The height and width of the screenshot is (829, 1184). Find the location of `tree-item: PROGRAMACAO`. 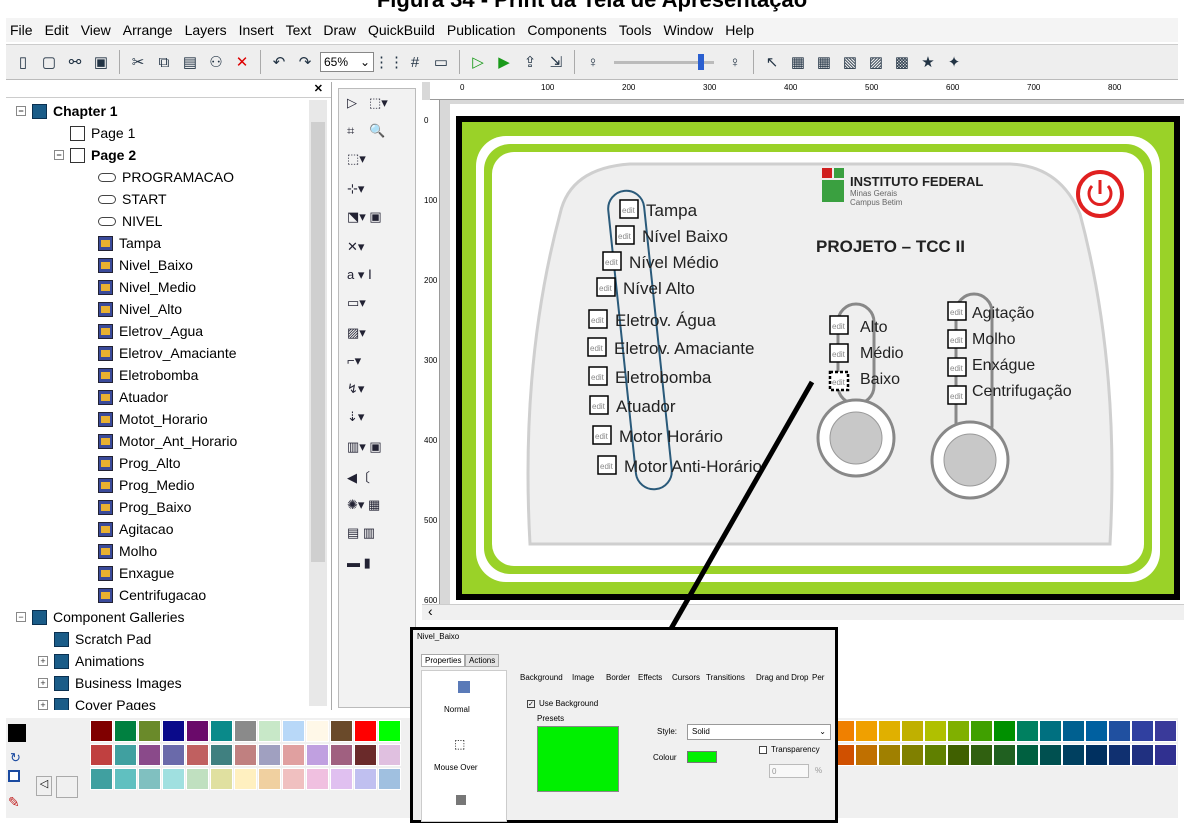

tree-item: PROGRAMACAO is located at coordinates (166, 177).